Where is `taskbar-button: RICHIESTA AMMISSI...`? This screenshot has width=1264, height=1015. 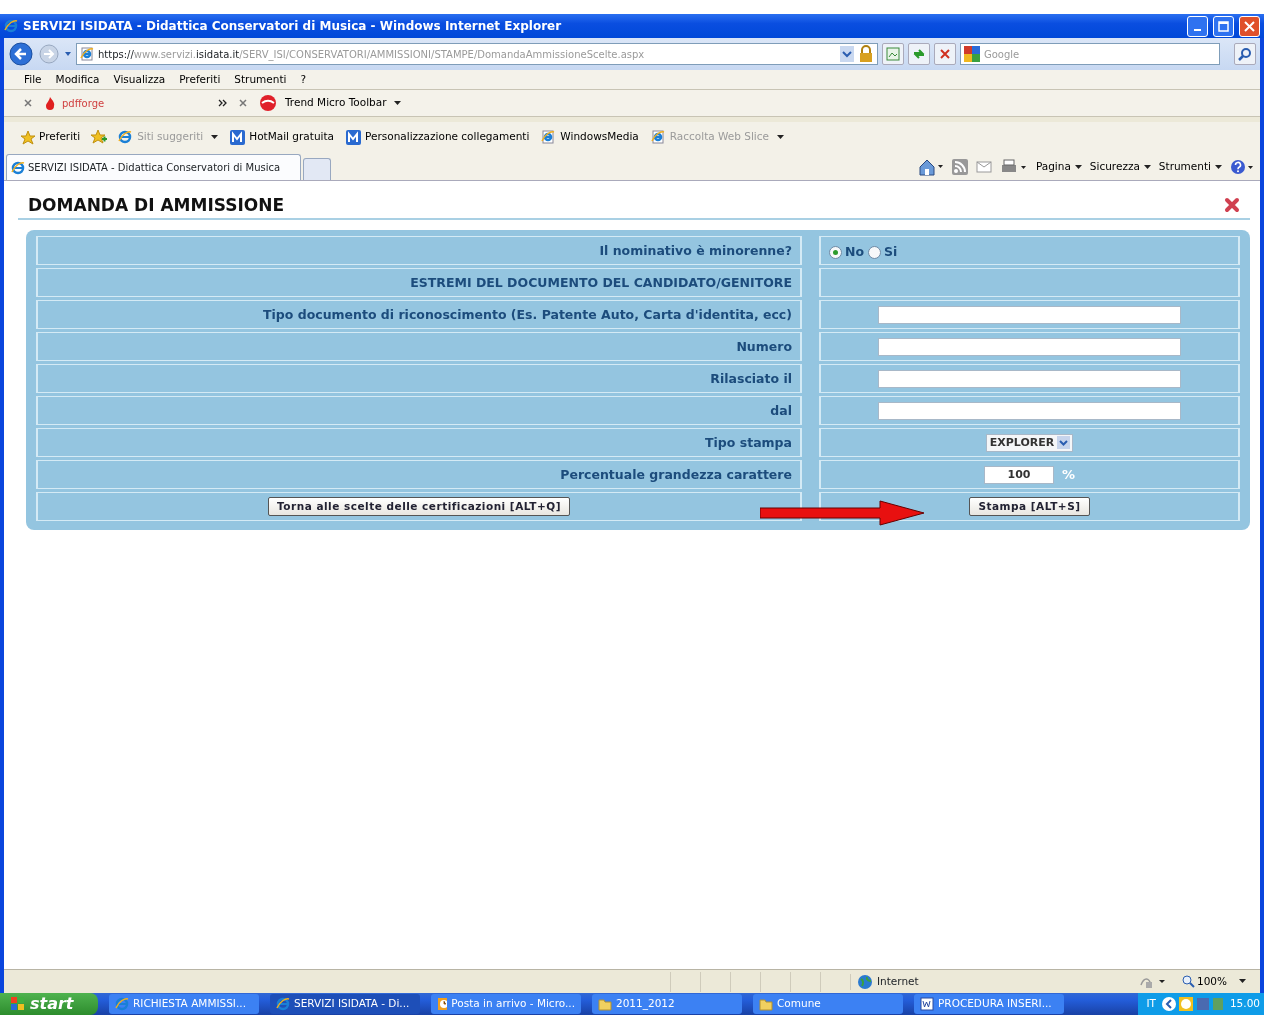 taskbar-button: RICHIESTA AMMISSI... is located at coordinates (184, 1004).